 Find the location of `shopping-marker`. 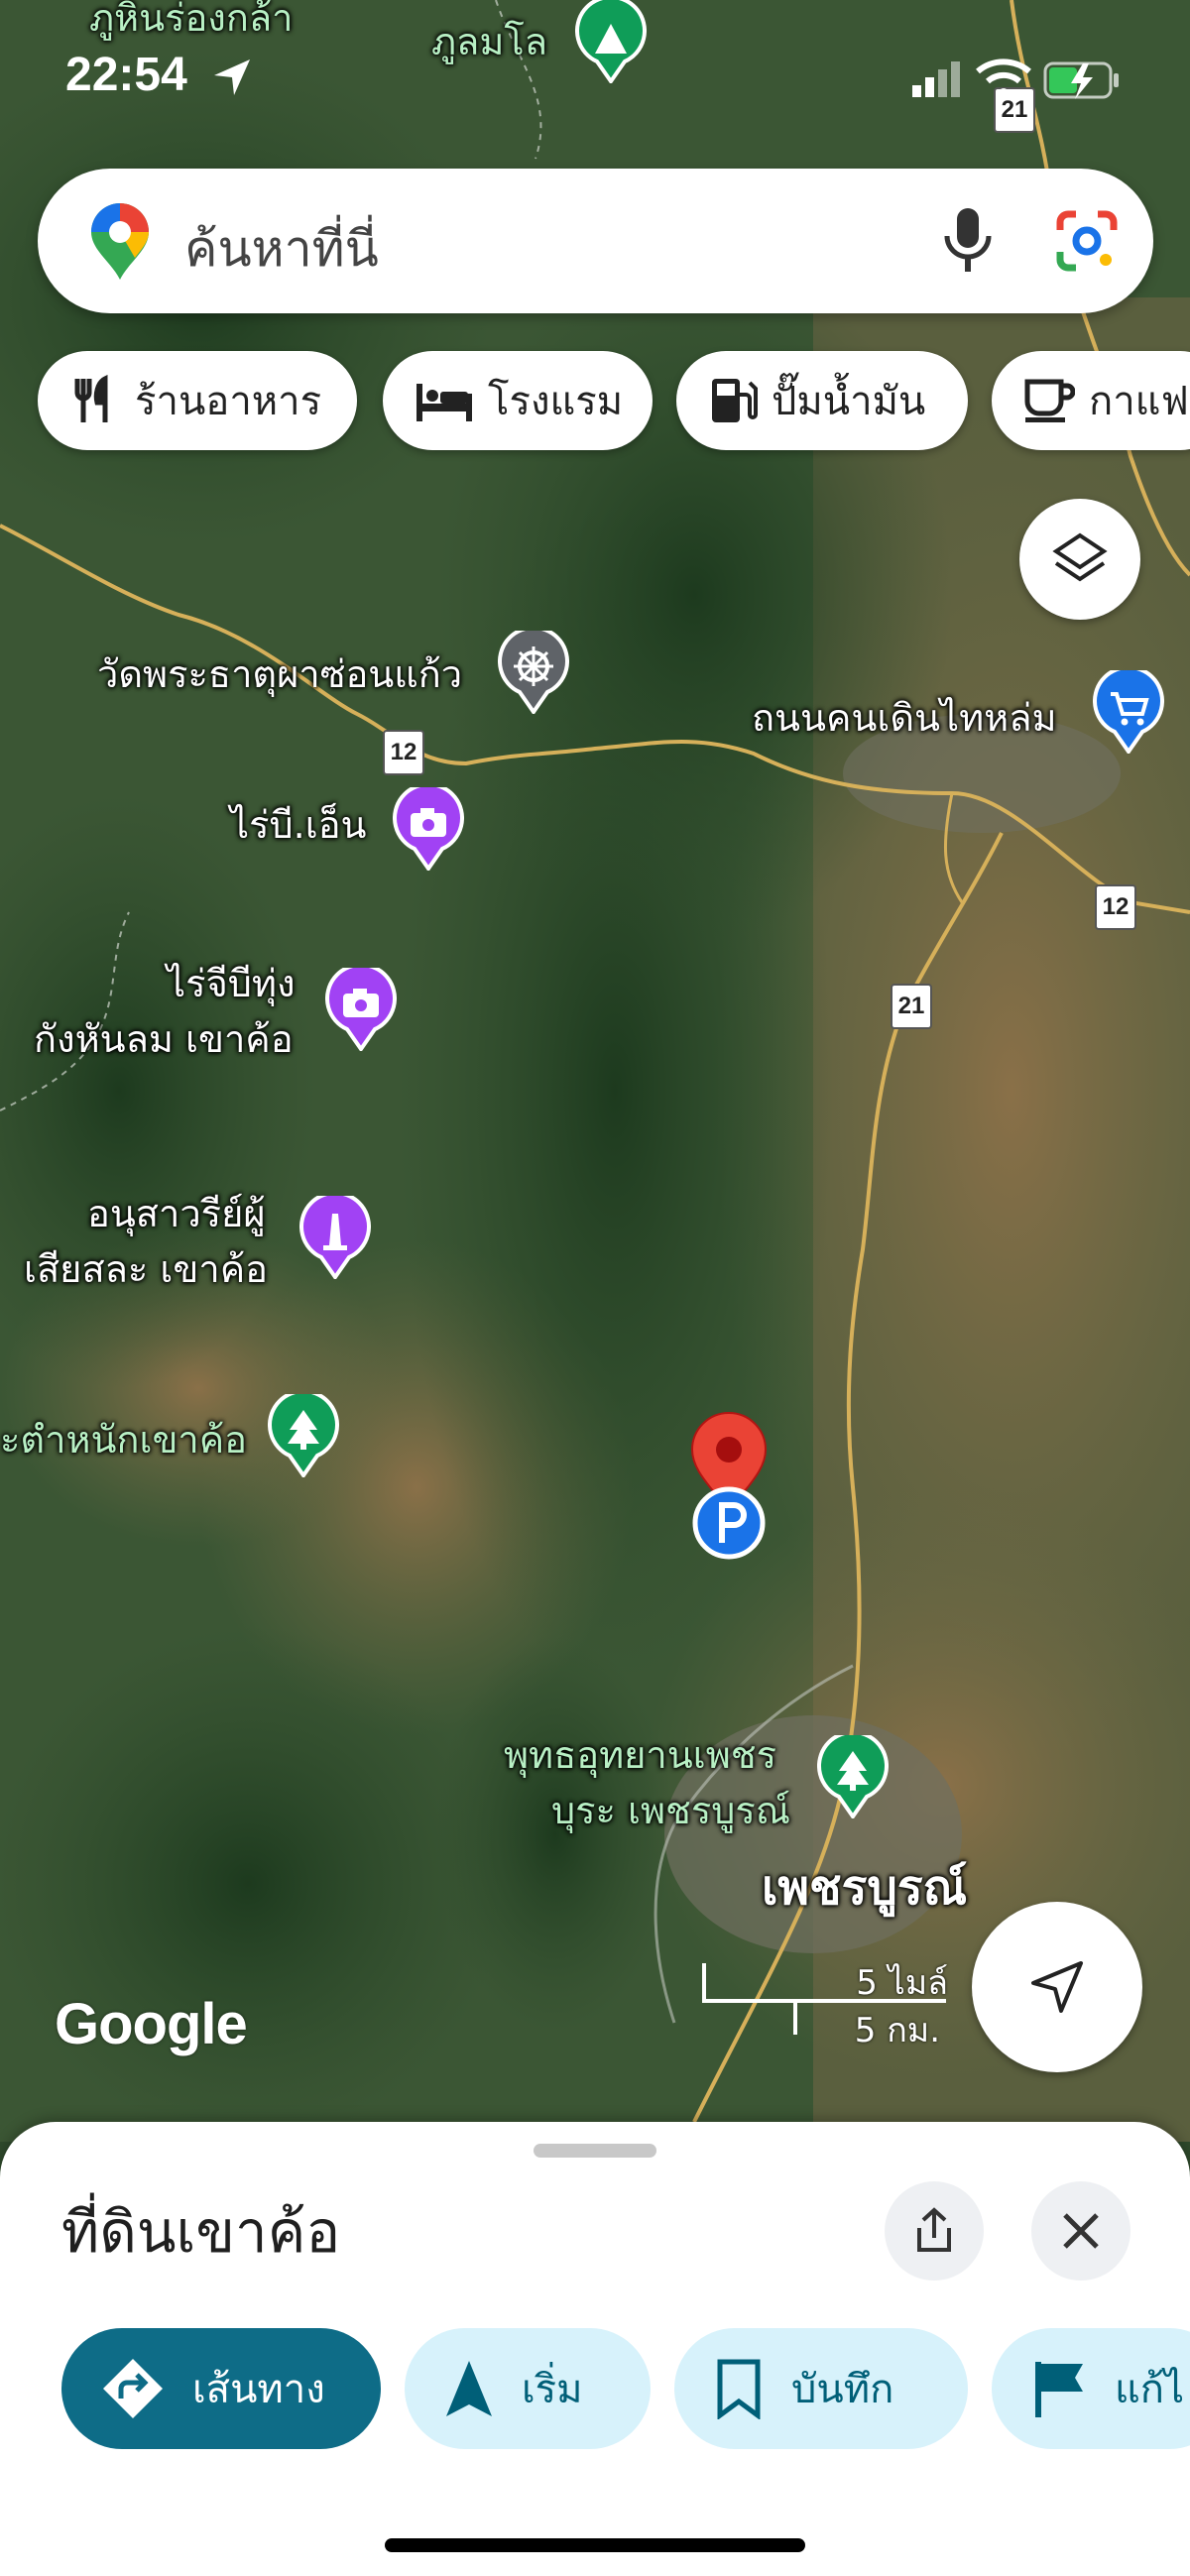

shopping-marker is located at coordinates (1128, 712).